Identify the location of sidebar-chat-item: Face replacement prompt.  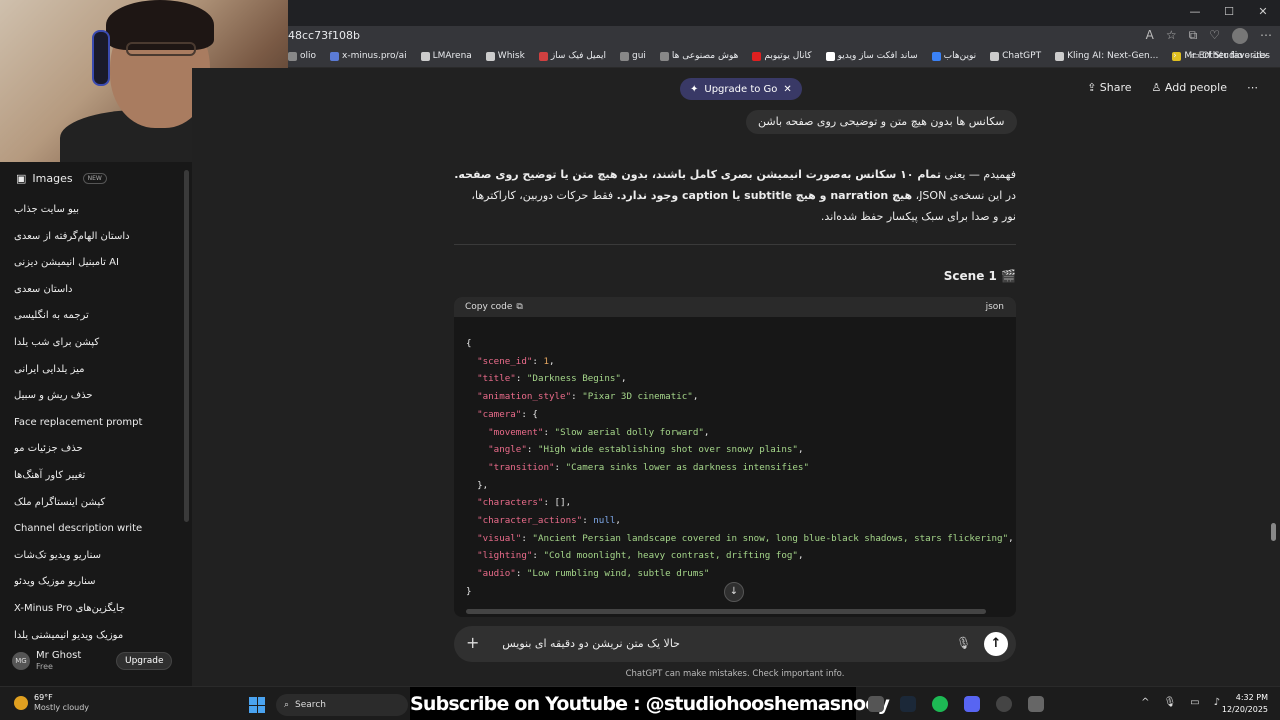
(98, 428).